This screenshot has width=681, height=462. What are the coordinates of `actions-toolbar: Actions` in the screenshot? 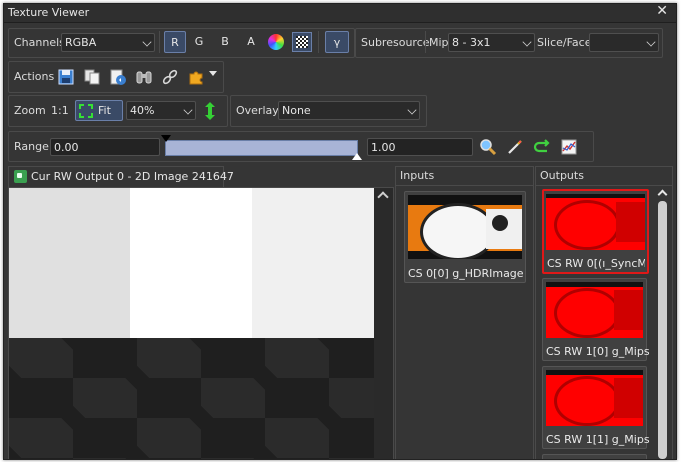 It's located at (116, 77).